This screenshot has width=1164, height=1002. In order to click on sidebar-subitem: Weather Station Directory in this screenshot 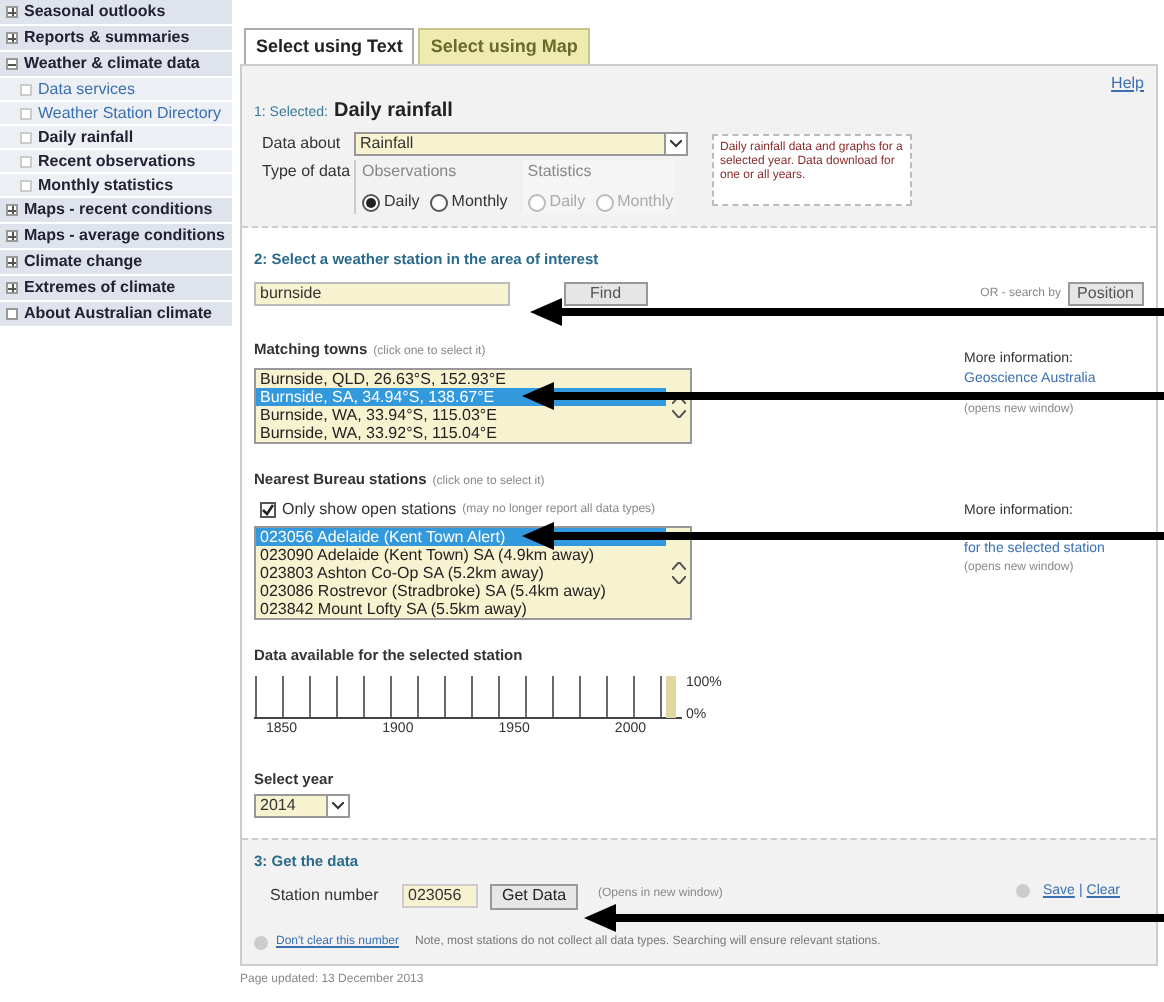, I will do `click(116, 114)`.